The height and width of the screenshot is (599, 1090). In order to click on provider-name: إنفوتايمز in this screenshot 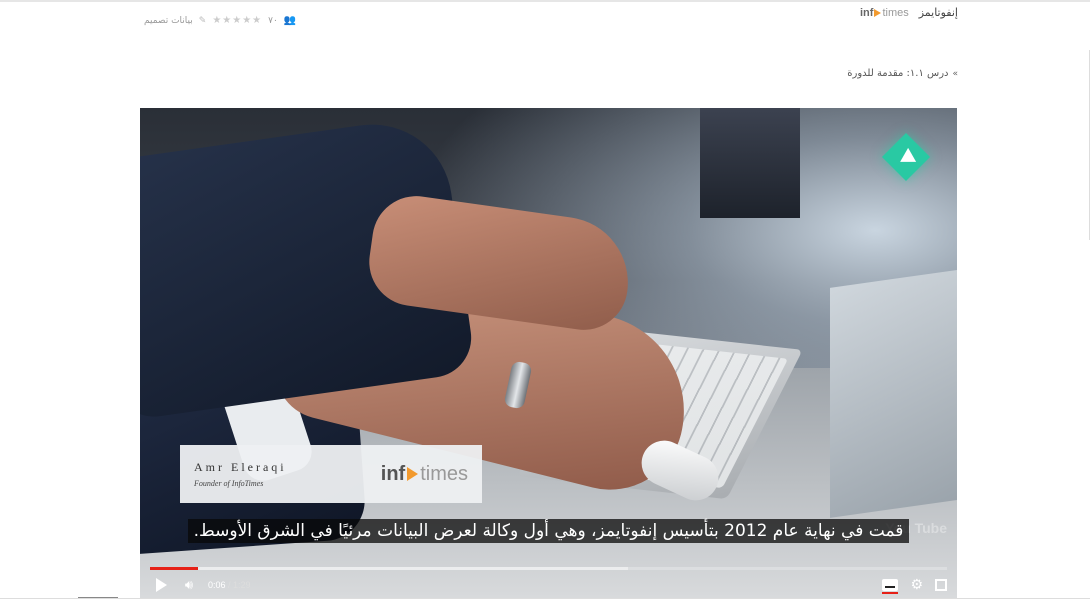, I will do `click(938, 12)`.